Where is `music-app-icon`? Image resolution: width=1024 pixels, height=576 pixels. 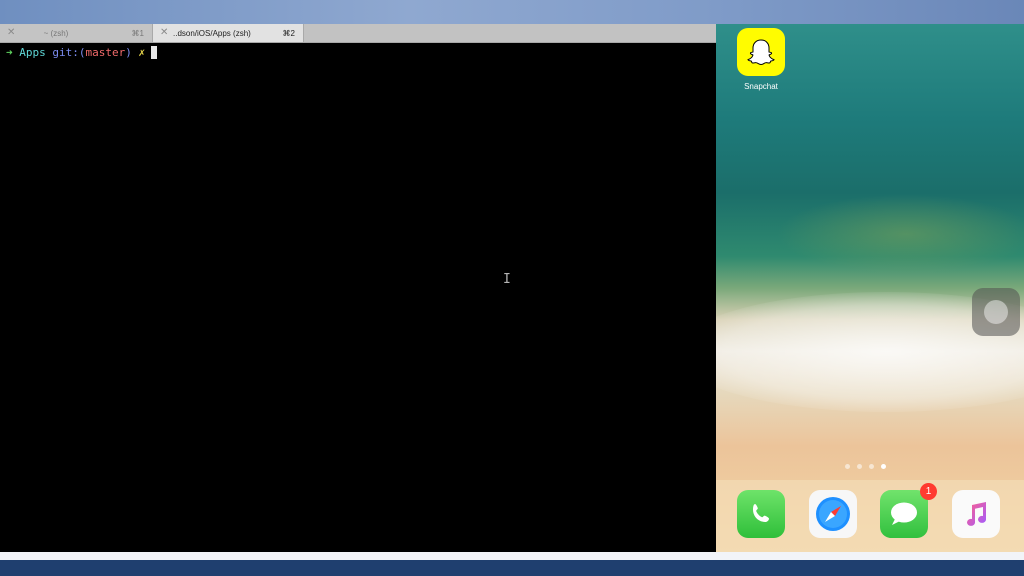
music-app-icon is located at coordinates (976, 514).